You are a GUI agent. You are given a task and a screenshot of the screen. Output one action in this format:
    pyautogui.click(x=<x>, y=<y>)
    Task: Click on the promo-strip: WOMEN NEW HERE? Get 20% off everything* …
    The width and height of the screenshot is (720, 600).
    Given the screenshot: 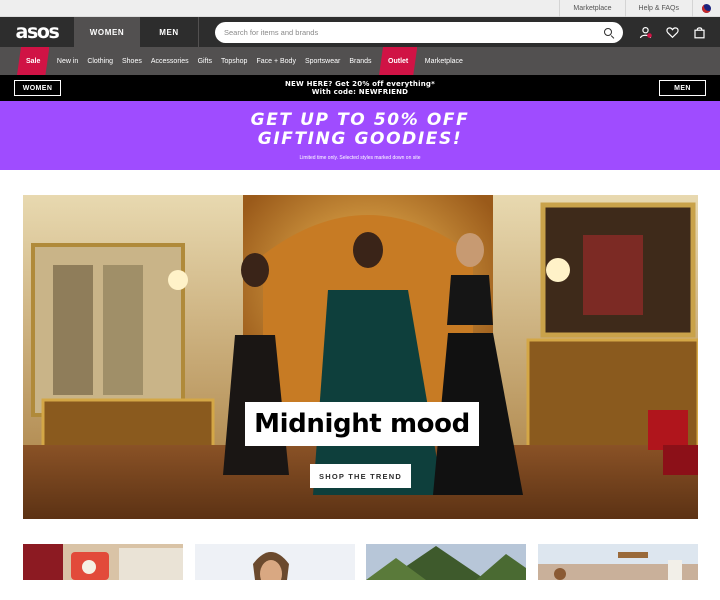 What is the action you would take?
    pyautogui.click(x=360, y=88)
    